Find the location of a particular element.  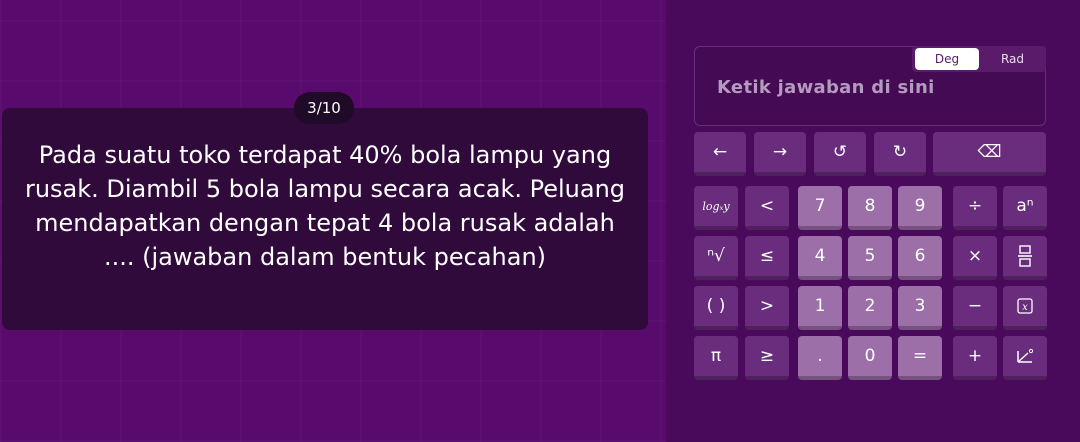

divide-key: ÷ is located at coordinates (975, 208).